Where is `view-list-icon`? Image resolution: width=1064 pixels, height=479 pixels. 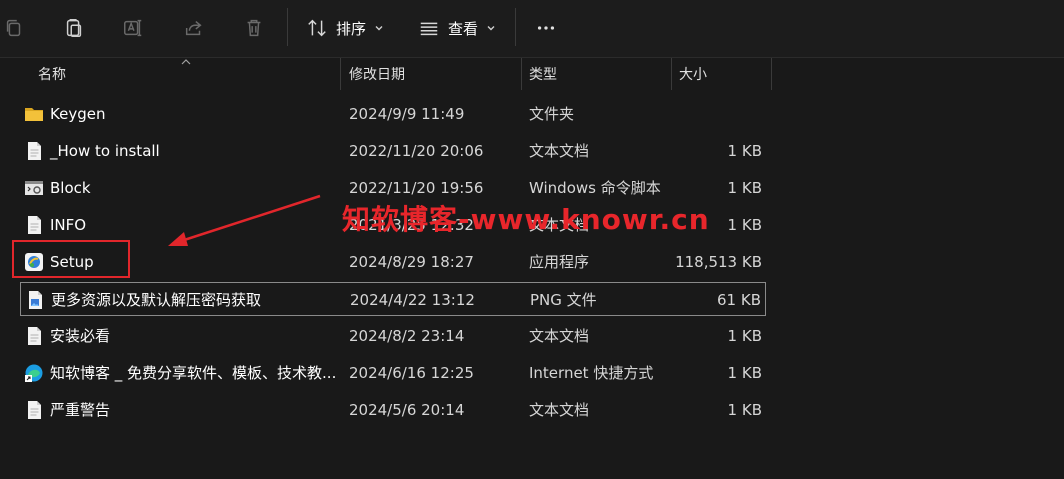 view-list-icon is located at coordinates (429, 29).